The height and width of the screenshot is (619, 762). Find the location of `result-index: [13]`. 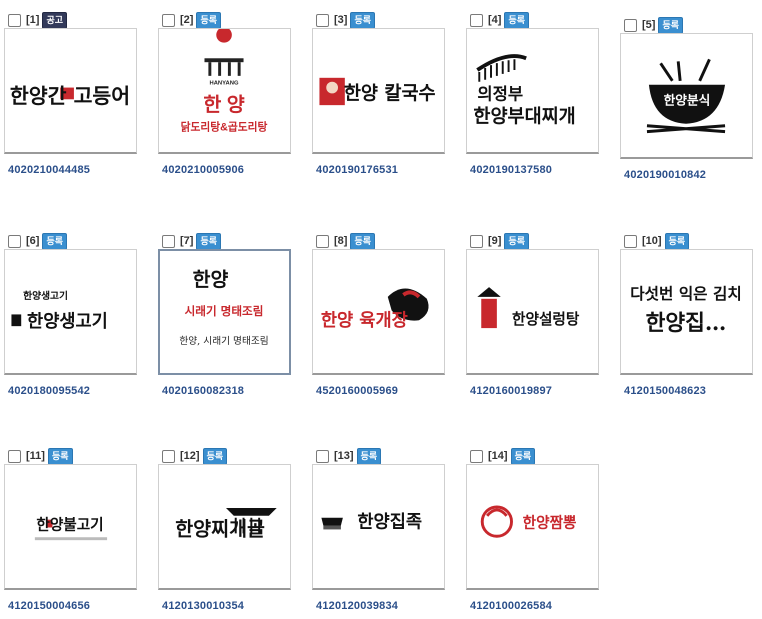

result-index: [13] is located at coordinates (344, 456).